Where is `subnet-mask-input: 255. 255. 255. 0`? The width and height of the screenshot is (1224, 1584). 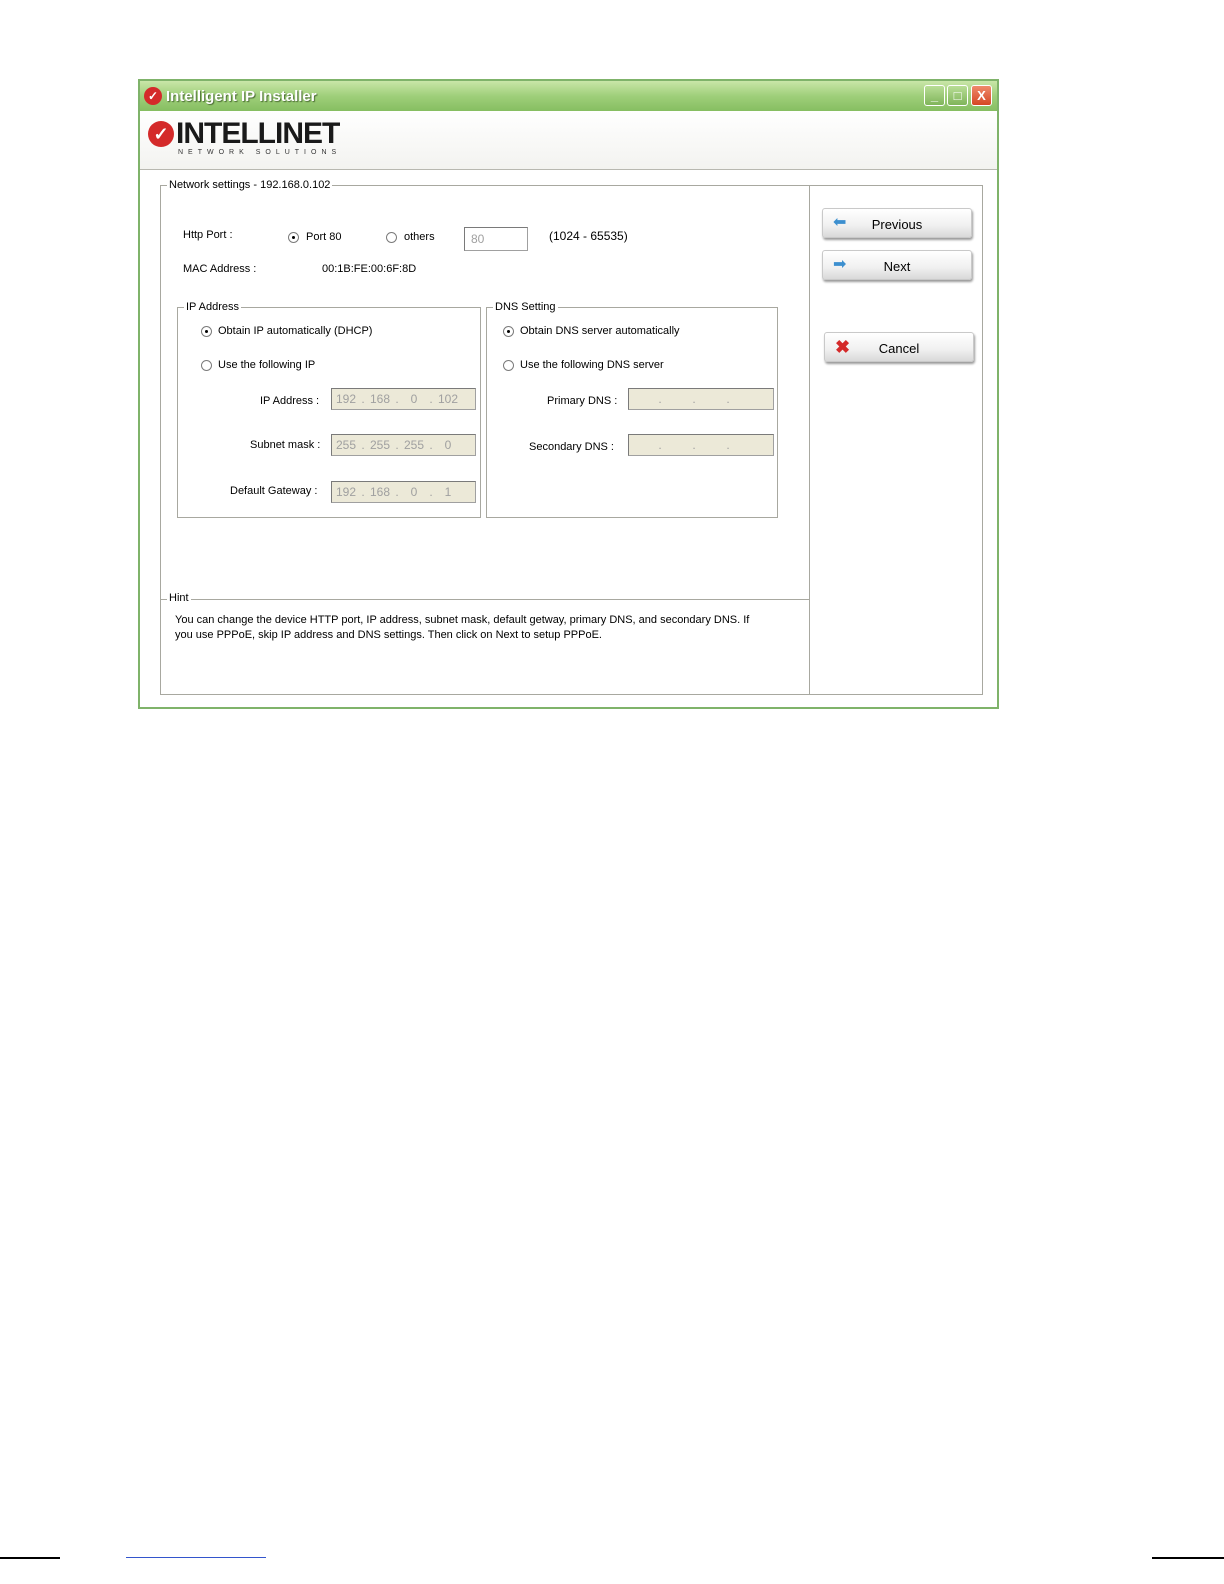 subnet-mask-input: 255. 255. 255. 0 is located at coordinates (403, 445).